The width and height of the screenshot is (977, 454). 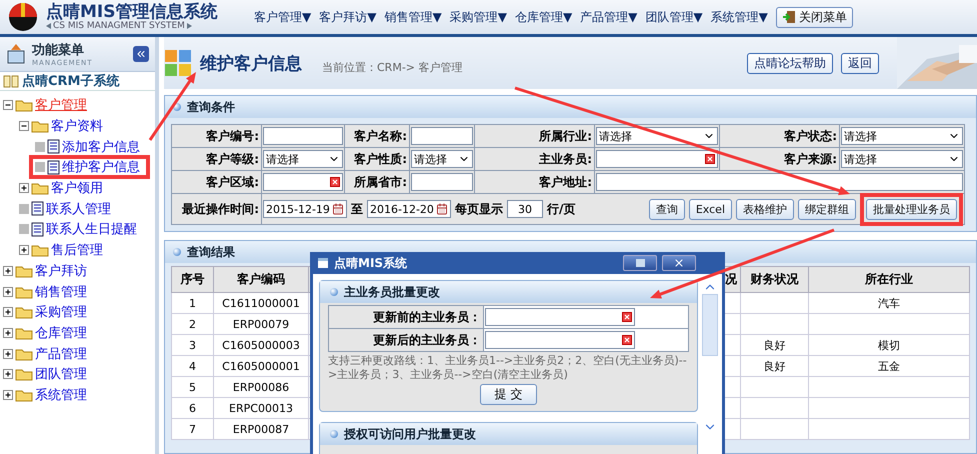 What do you see at coordinates (217, 182) in the screenshot?
I see `field-label: 客户区域:` at bounding box center [217, 182].